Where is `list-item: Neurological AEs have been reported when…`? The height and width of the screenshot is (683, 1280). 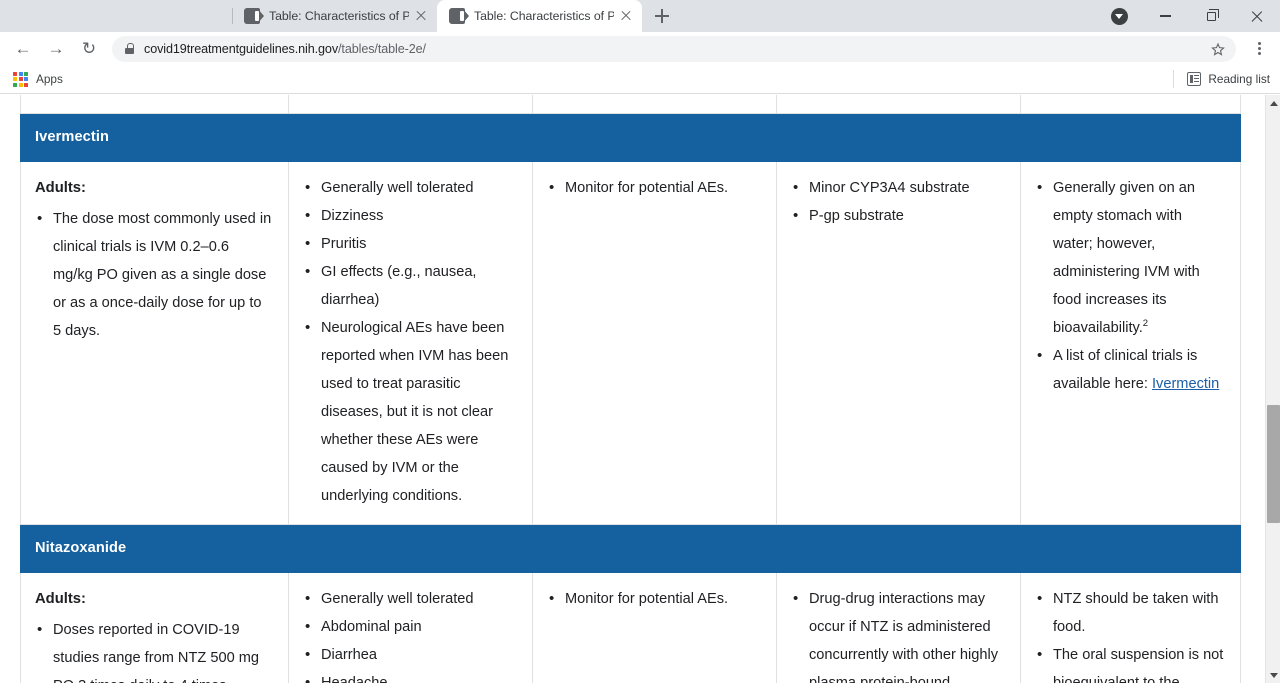 list-item: Neurological AEs have been reported when… is located at coordinates (409, 412).